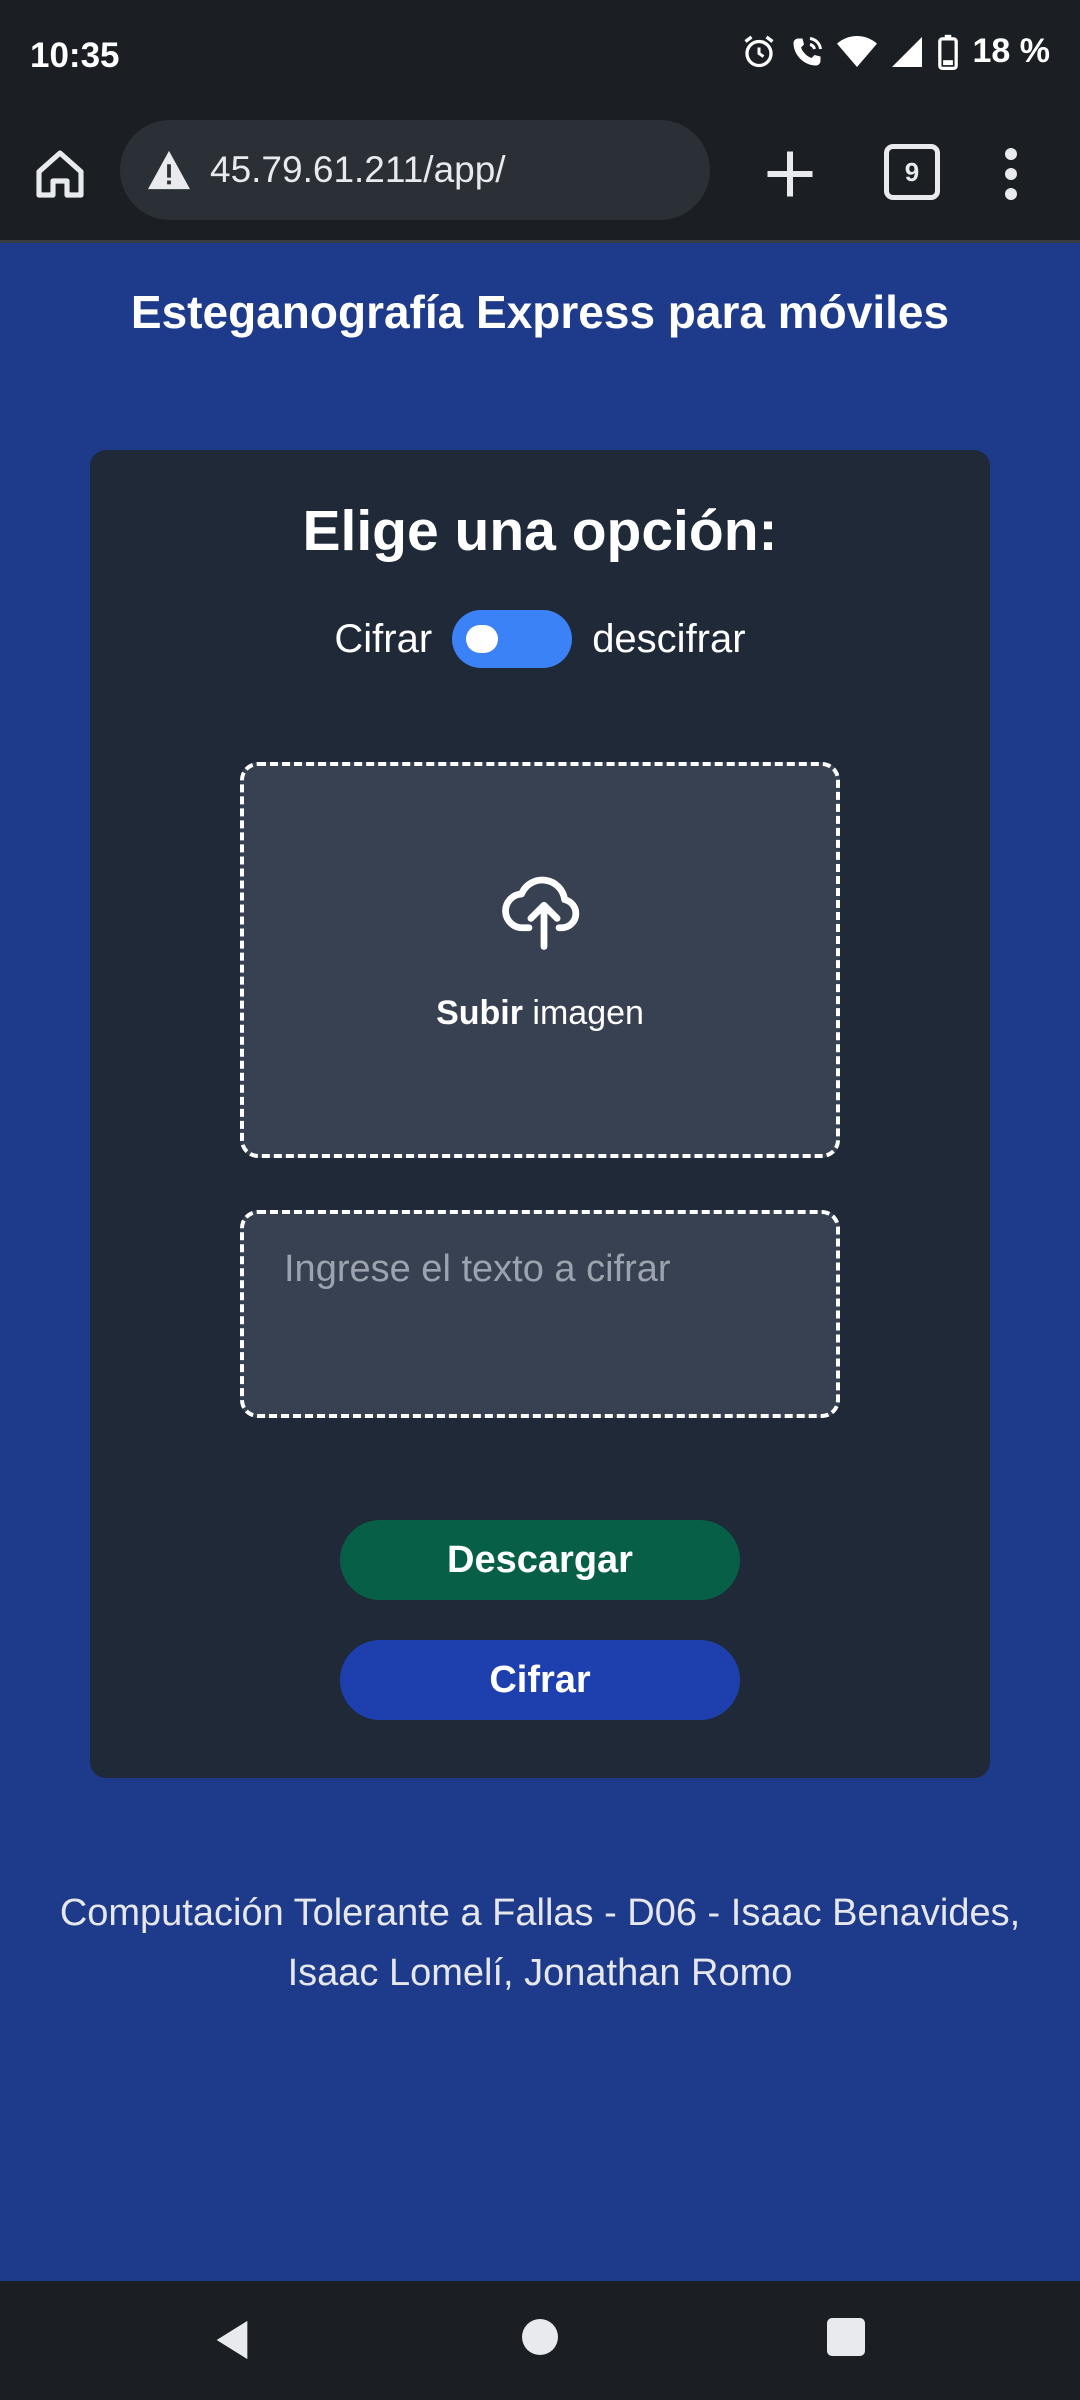  I want to click on not-secure-warning-icon, so click(169, 170).